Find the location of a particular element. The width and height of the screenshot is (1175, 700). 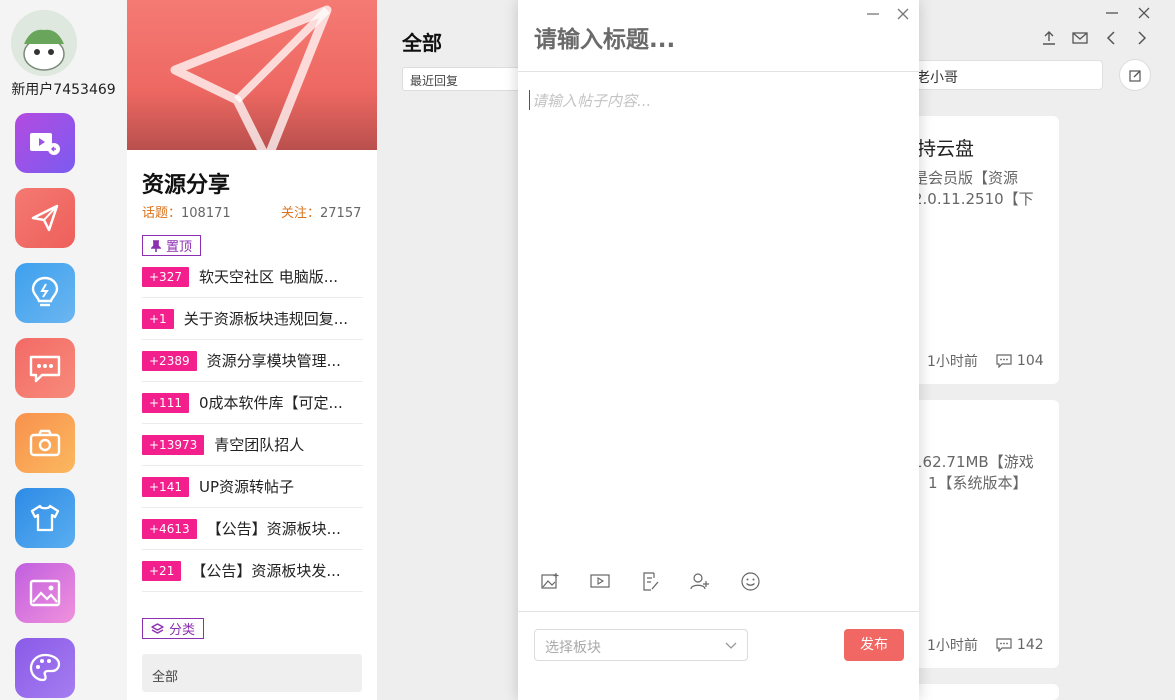

heat-badge: +111 is located at coordinates (165, 402).